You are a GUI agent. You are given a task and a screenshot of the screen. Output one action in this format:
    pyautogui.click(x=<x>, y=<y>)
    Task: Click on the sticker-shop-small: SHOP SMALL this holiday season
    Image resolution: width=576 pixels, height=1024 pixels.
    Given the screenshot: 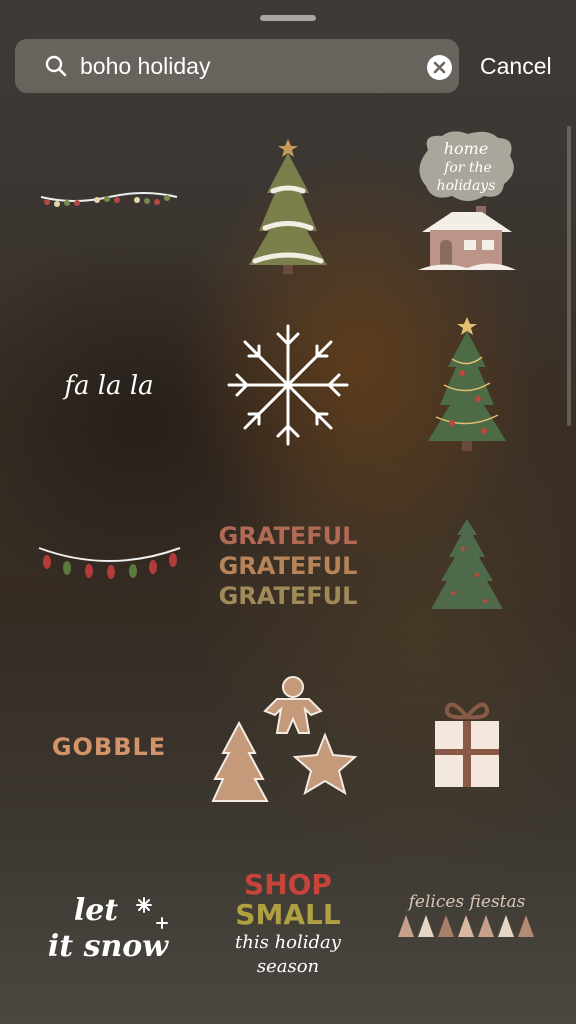 What is the action you would take?
    pyautogui.click(x=288, y=925)
    